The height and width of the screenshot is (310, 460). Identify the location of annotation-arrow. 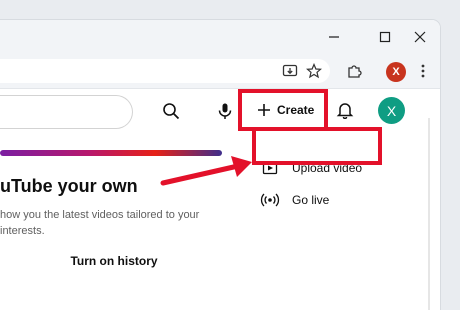
(206, 171).